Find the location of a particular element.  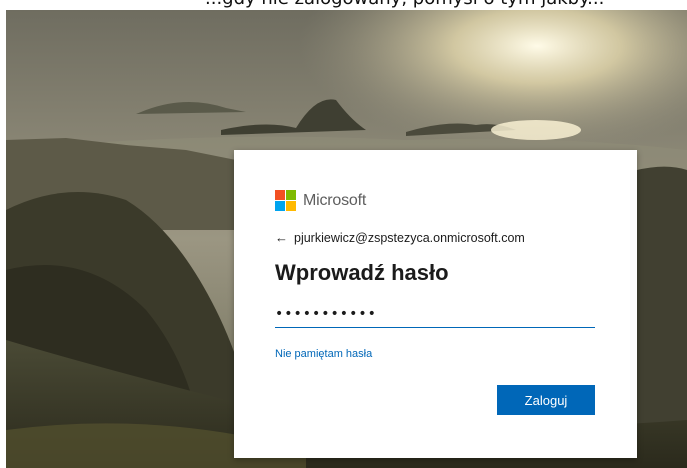

microsoft-logo: Microsoft is located at coordinates (320, 200).